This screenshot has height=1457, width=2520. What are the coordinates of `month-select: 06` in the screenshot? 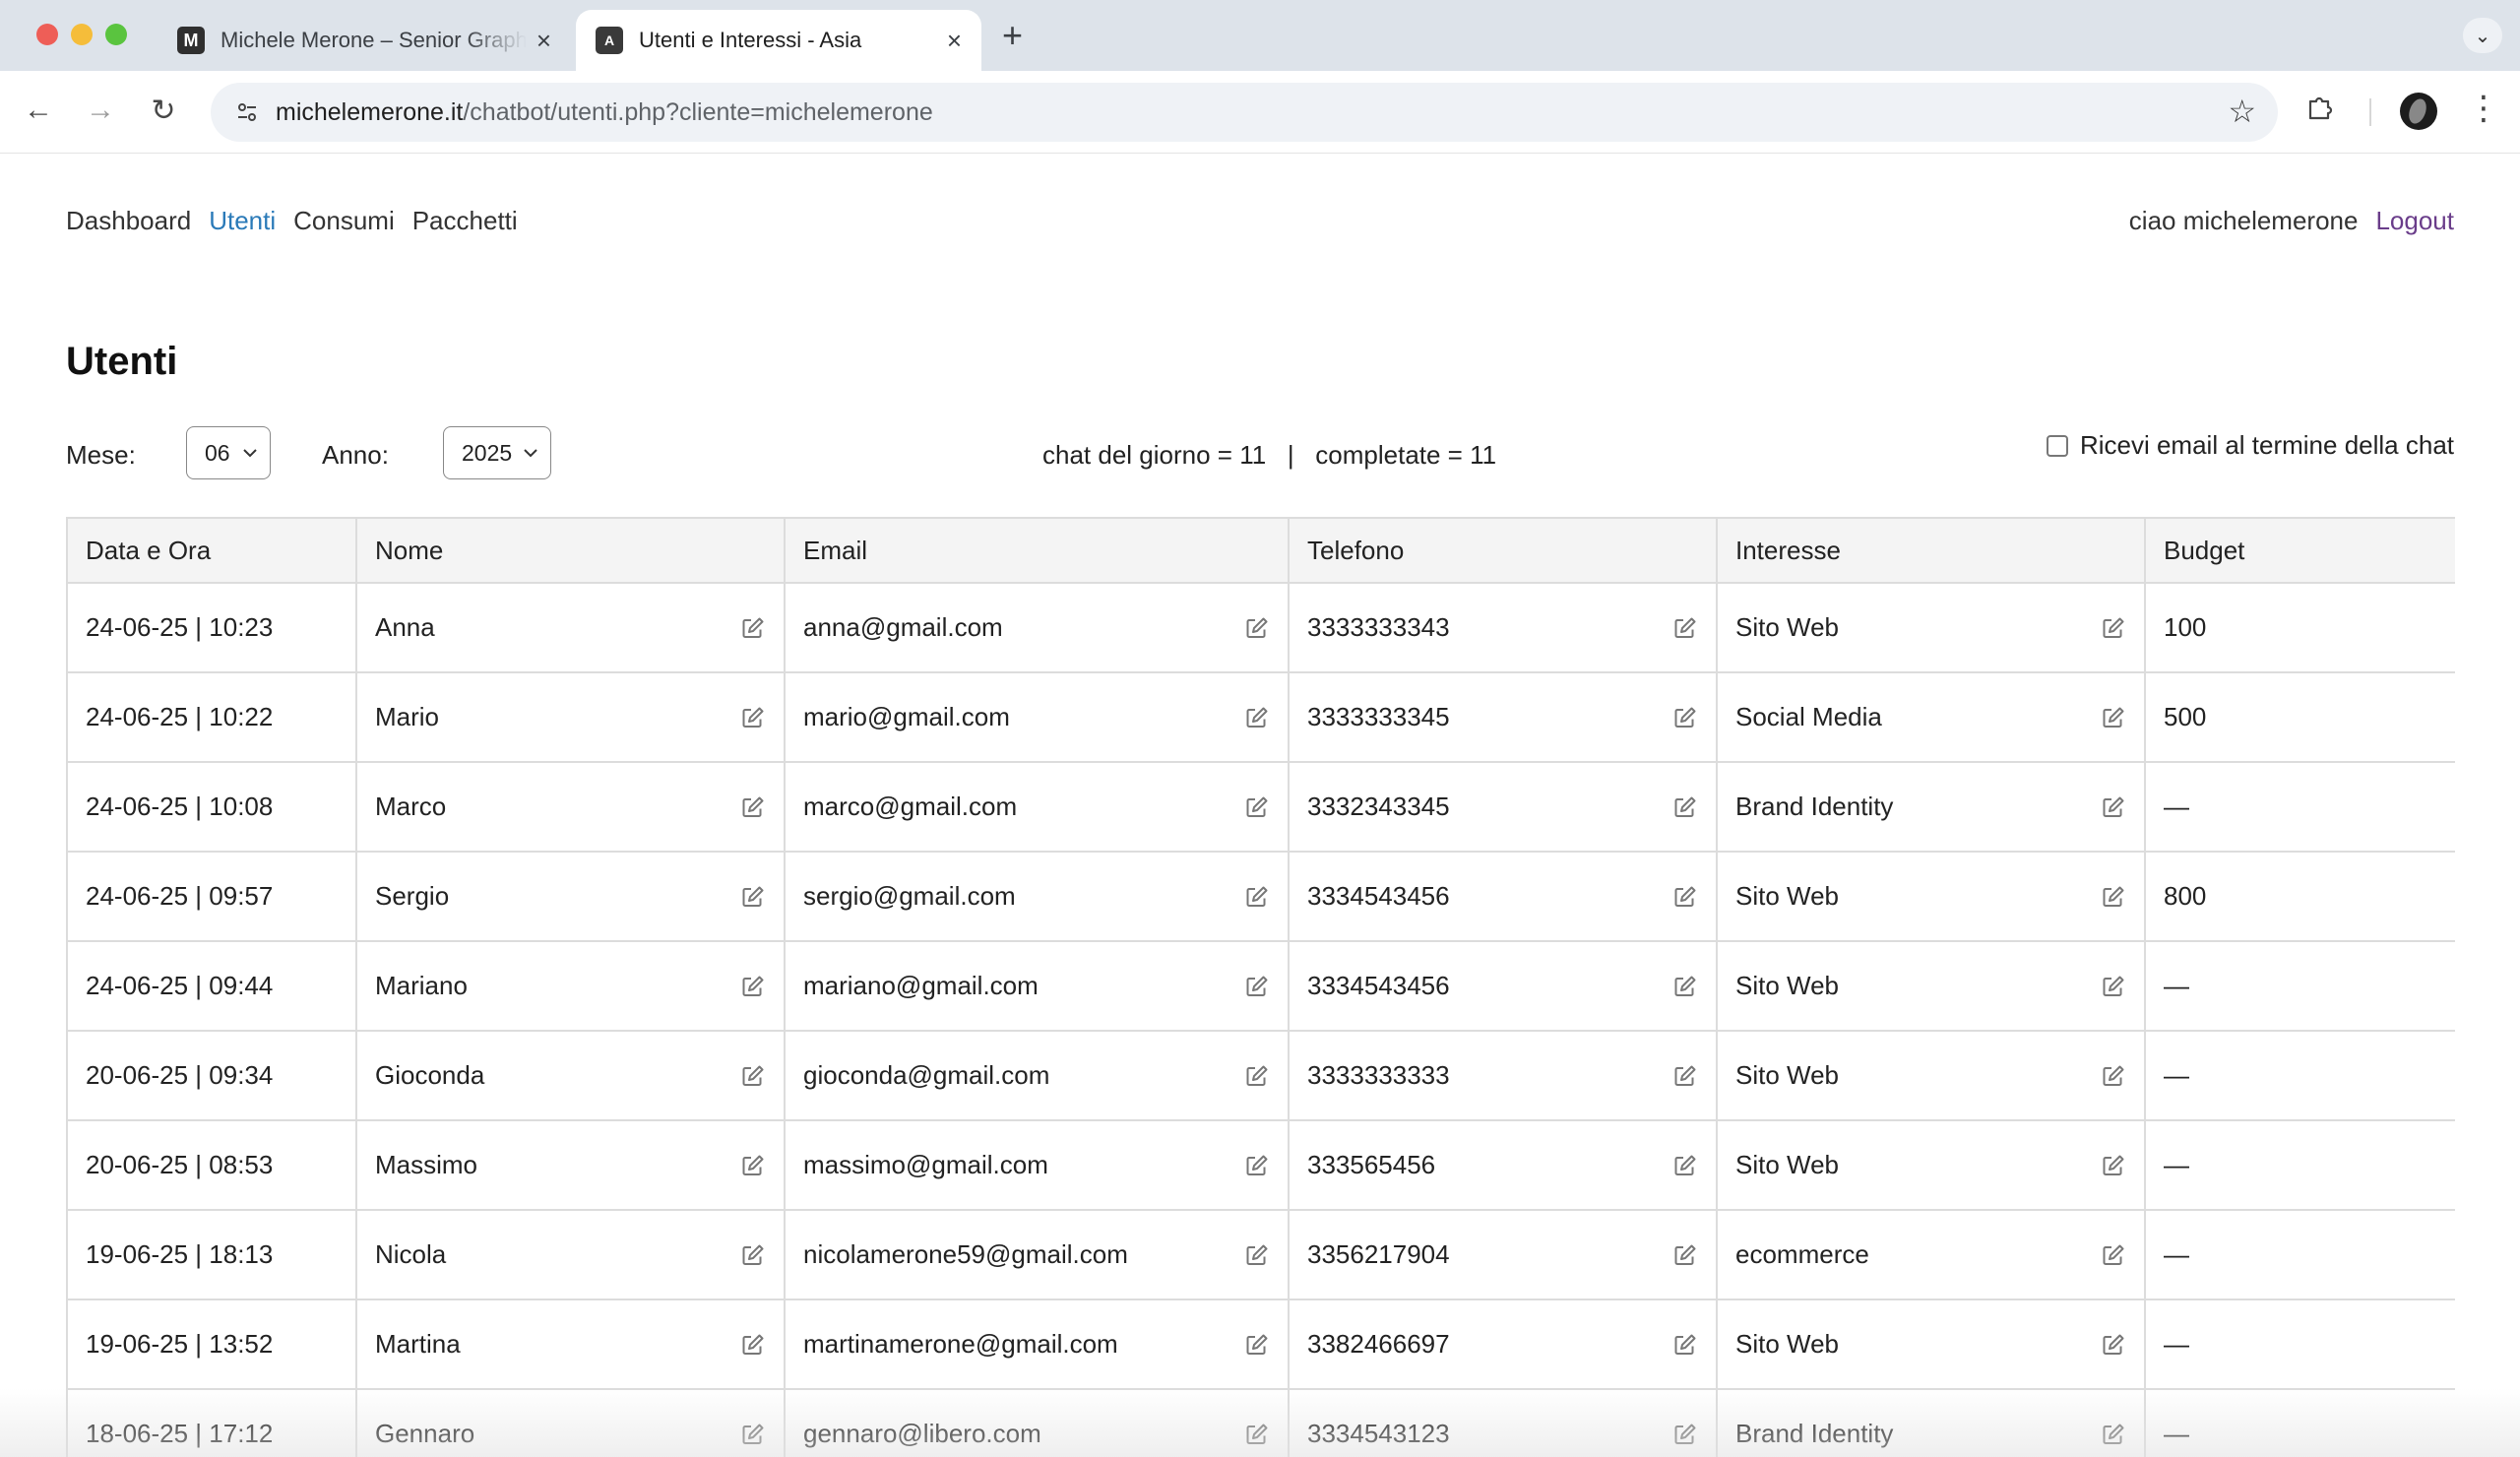 It's located at (228, 452).